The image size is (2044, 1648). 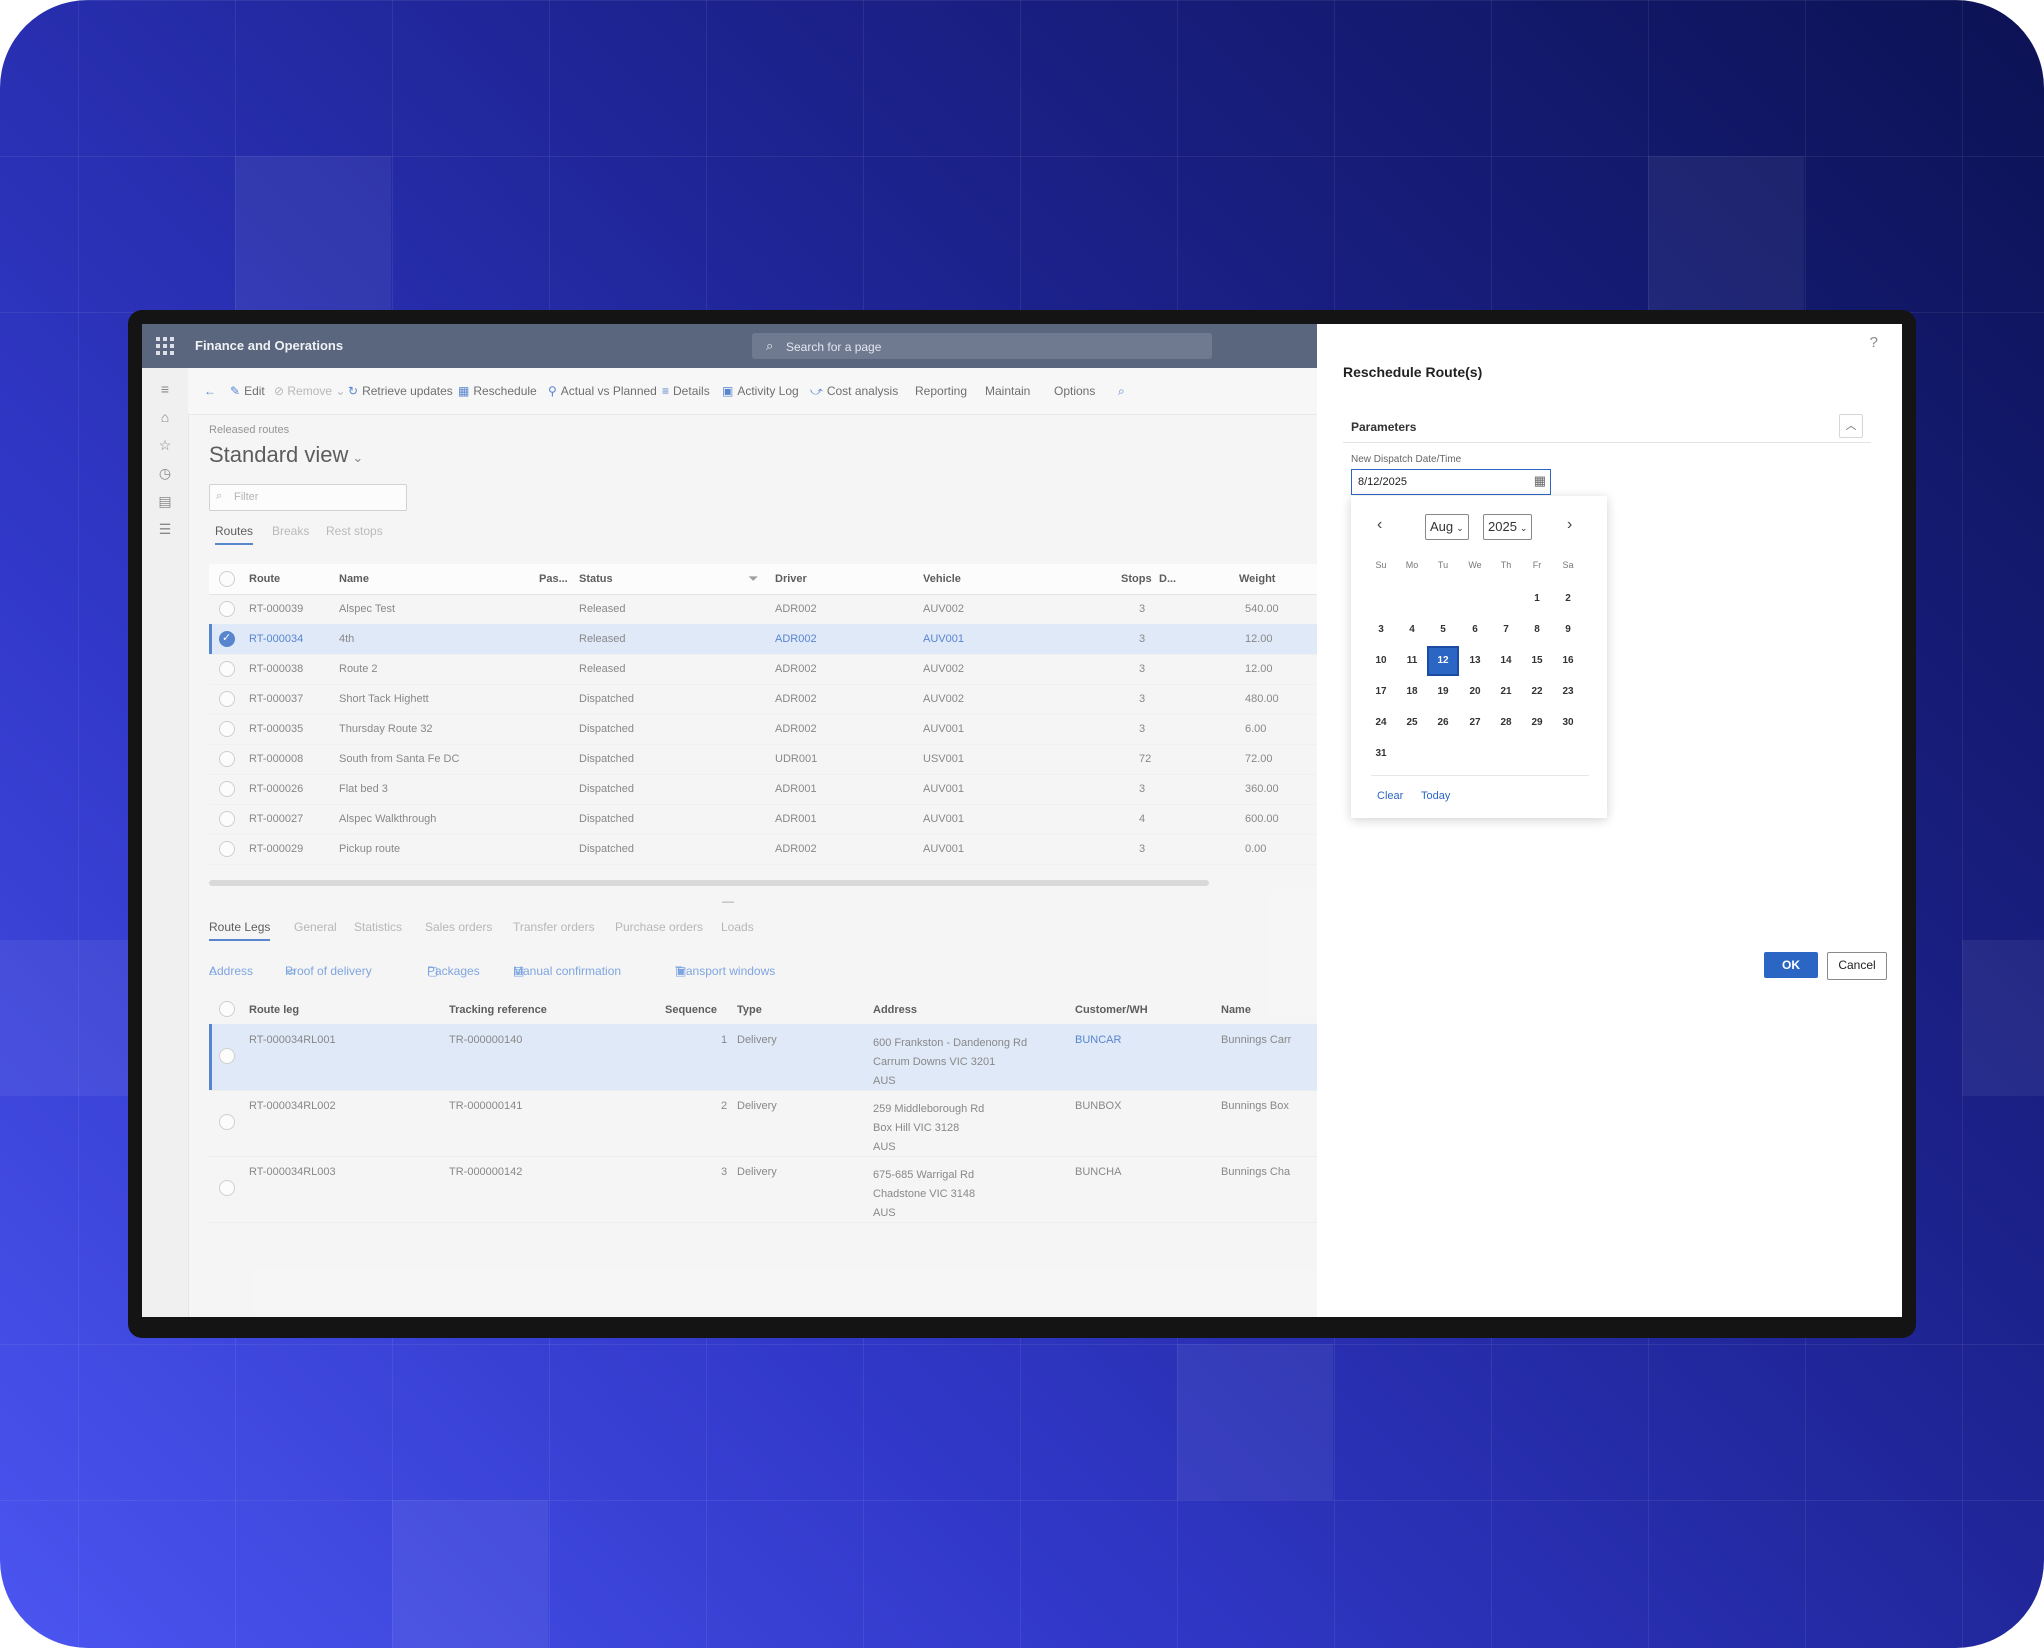 I want to click on calendar-day: 7, so click(x=1506, y=630).